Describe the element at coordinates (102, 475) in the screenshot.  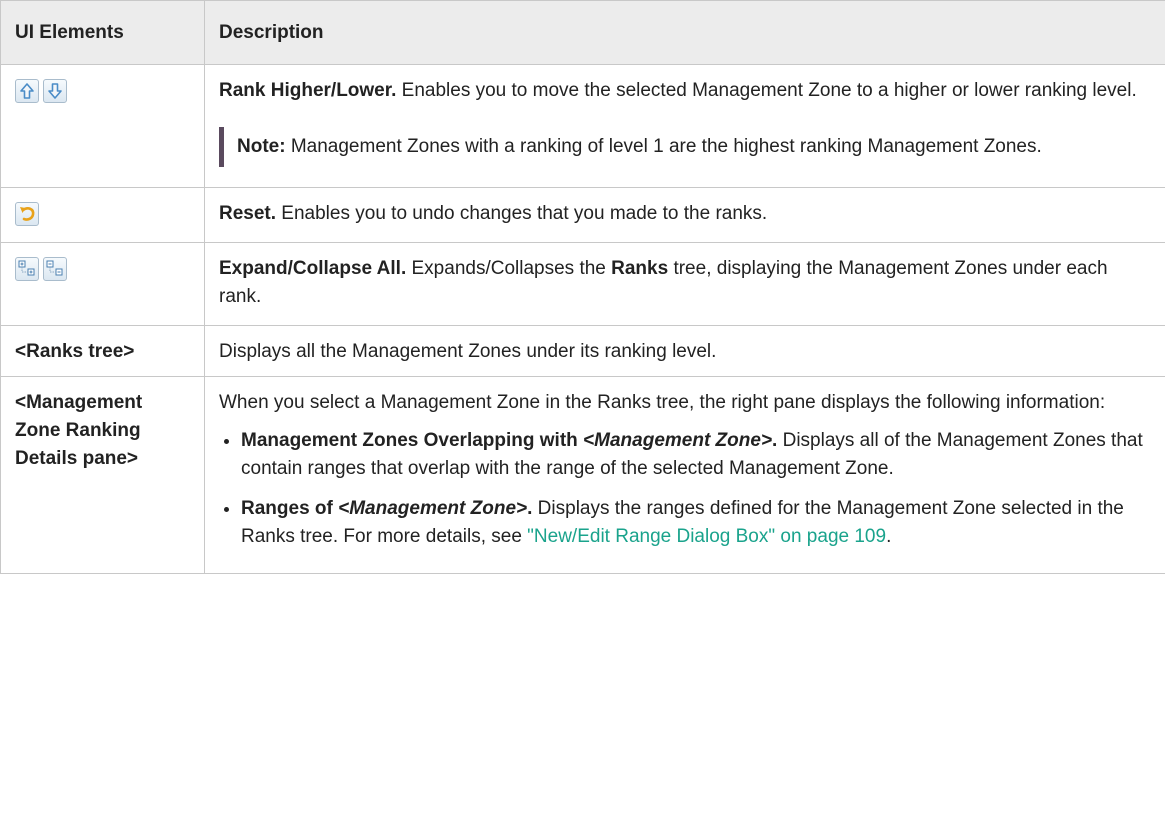
I see `ui-element-cell: <Management Zone Ranking Details pane>` at that location.